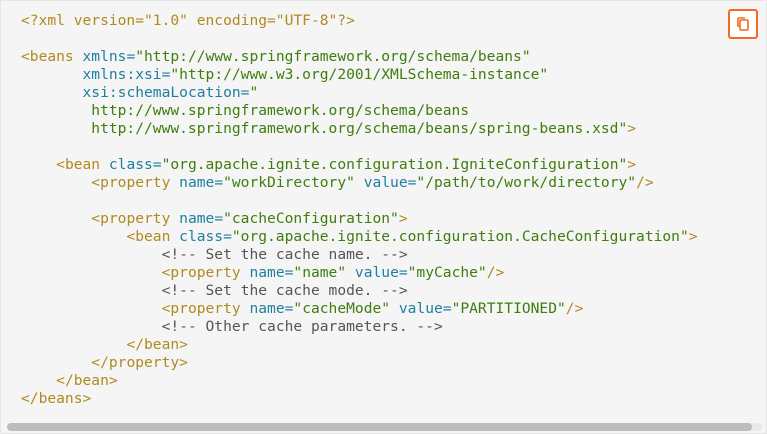 Image resolution: width=767 pixels, height=434 pixels. Describe the element at coordinates (188, 20) in the screenshot. I see `code-token: <?xml version="1.0" encoding="UTF-8"?>` at that location.